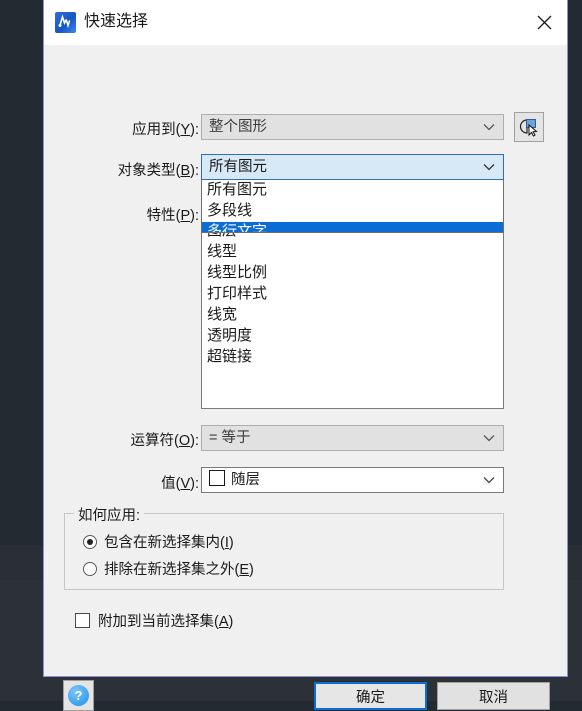  I want to click on help-button: ?, so click(78, 695).